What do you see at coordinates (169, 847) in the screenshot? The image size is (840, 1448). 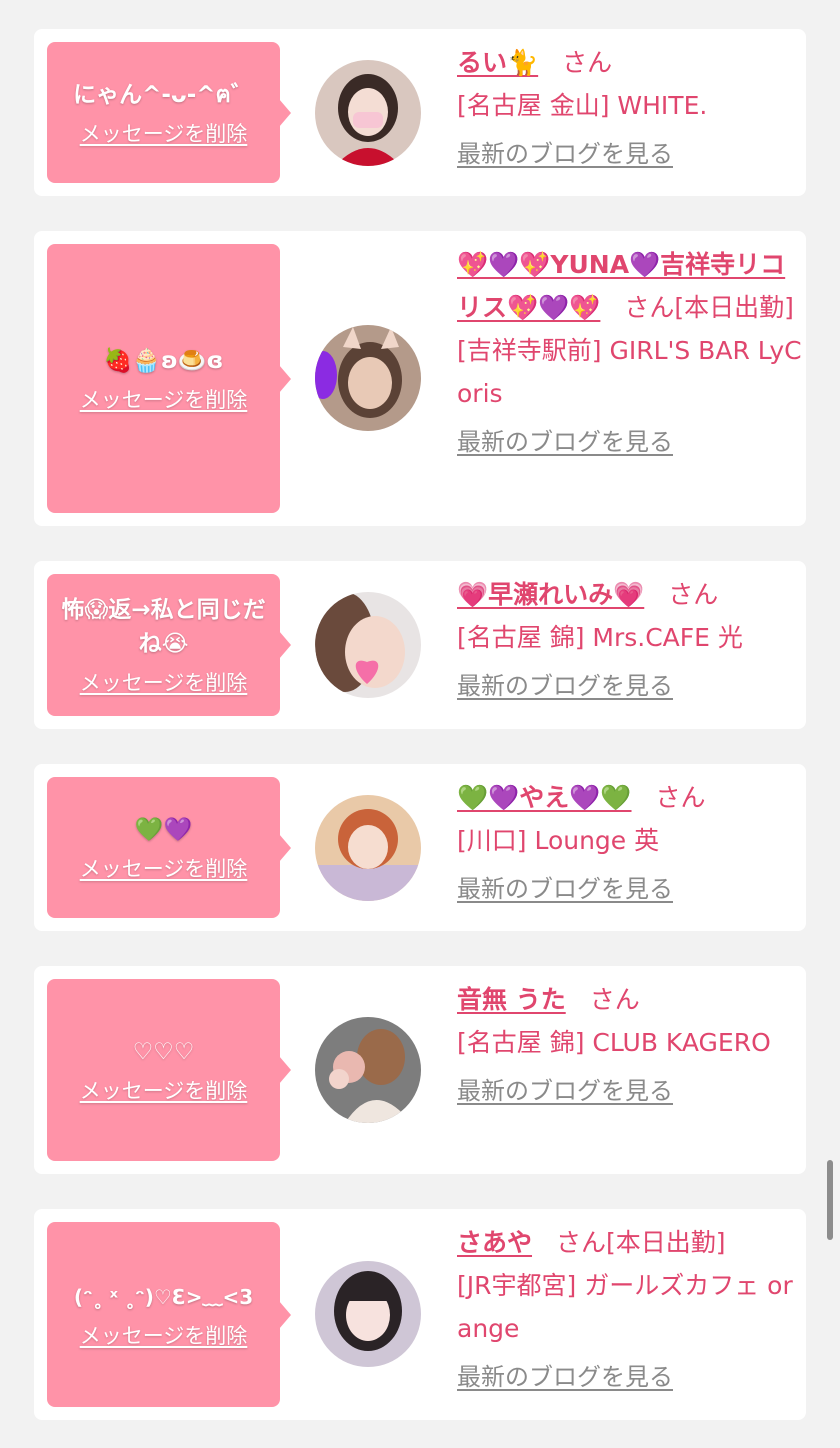 I see `message-bubble: 💚💜 メッセージを削除` at bounding box center [169, 847].